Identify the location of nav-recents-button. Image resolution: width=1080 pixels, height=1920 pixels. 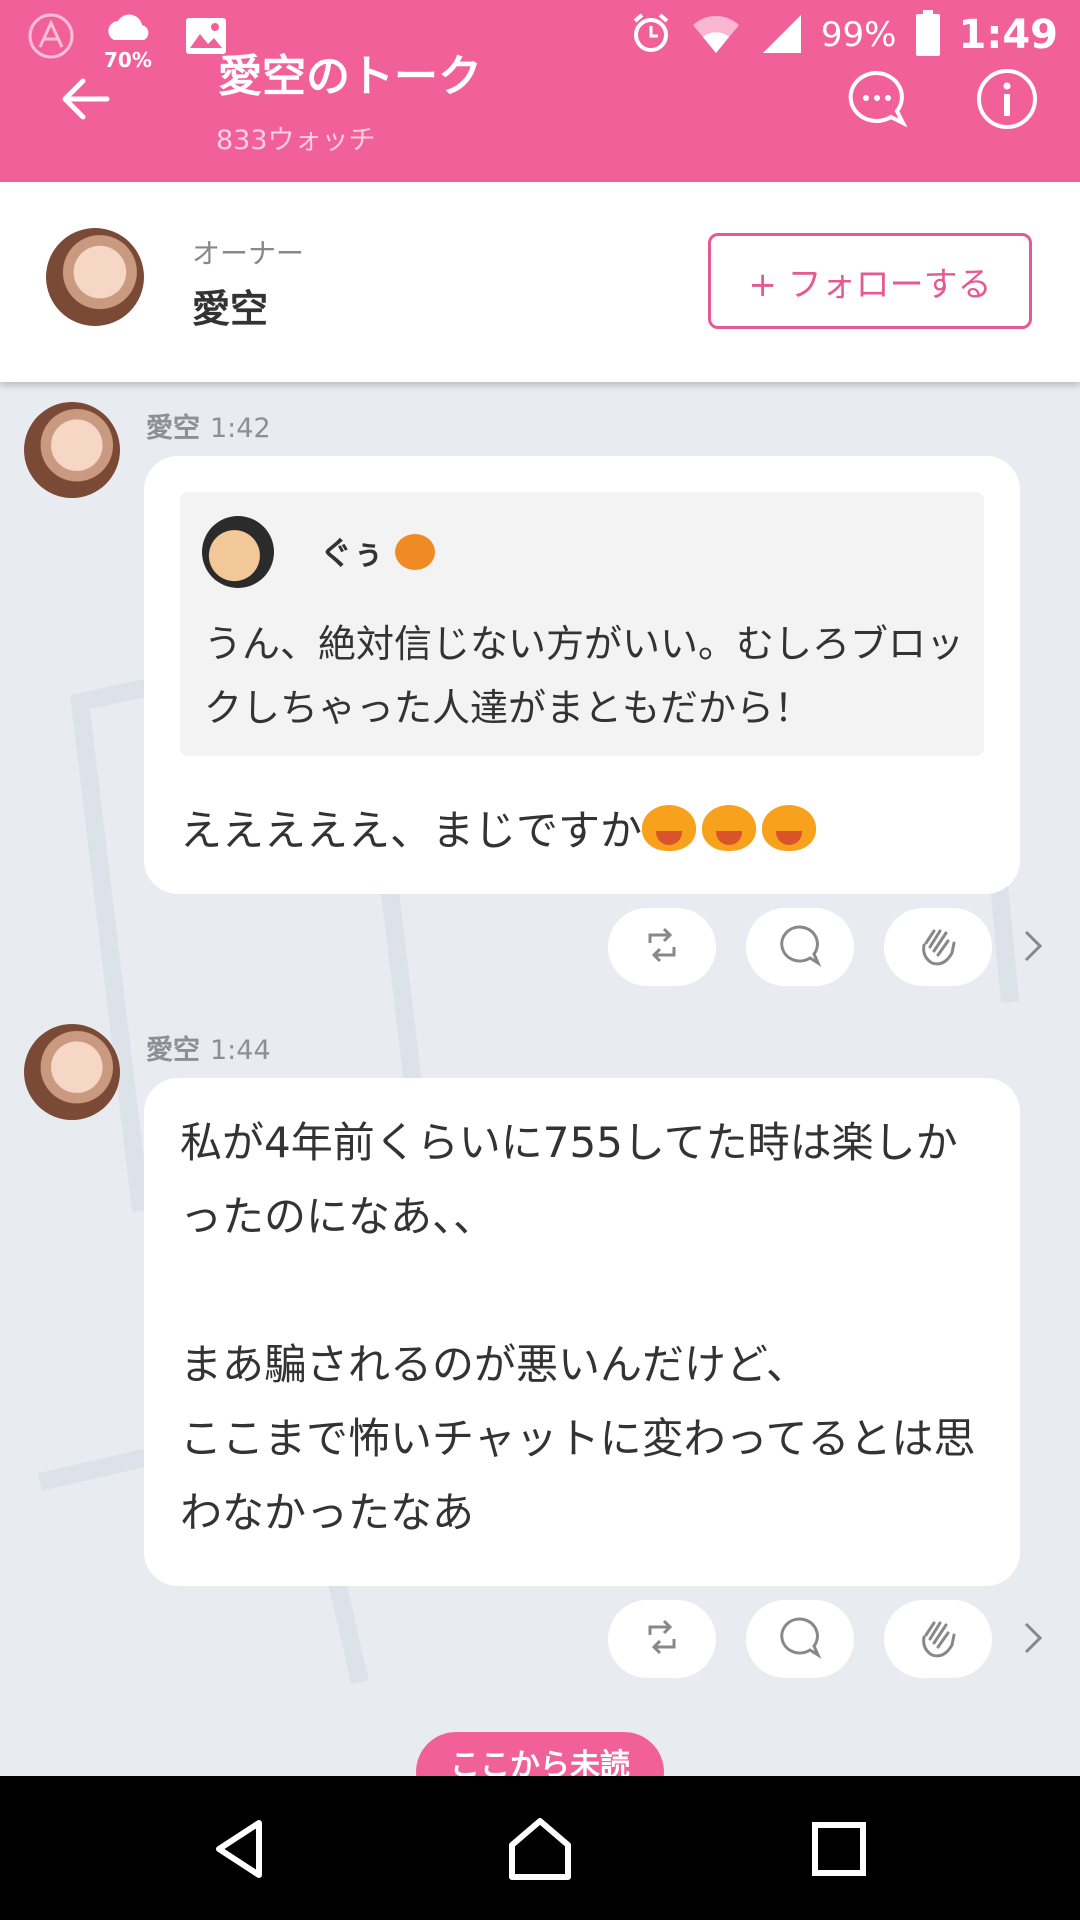
(839, 1851).